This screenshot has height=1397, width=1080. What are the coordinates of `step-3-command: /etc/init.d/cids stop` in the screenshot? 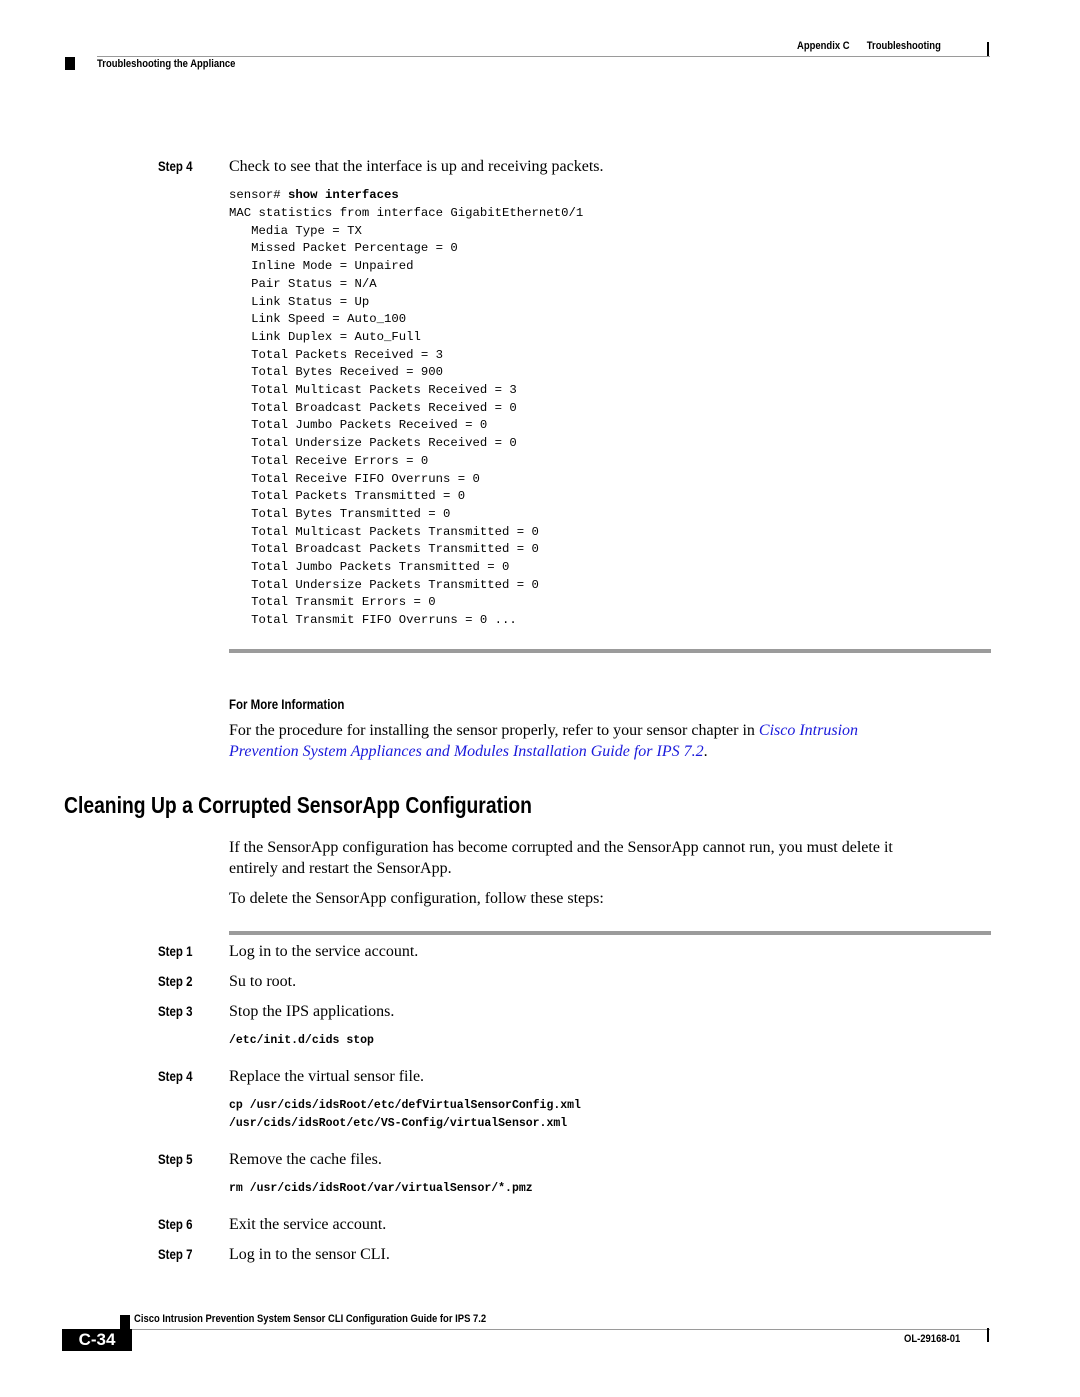 It's located at (301, 1040).